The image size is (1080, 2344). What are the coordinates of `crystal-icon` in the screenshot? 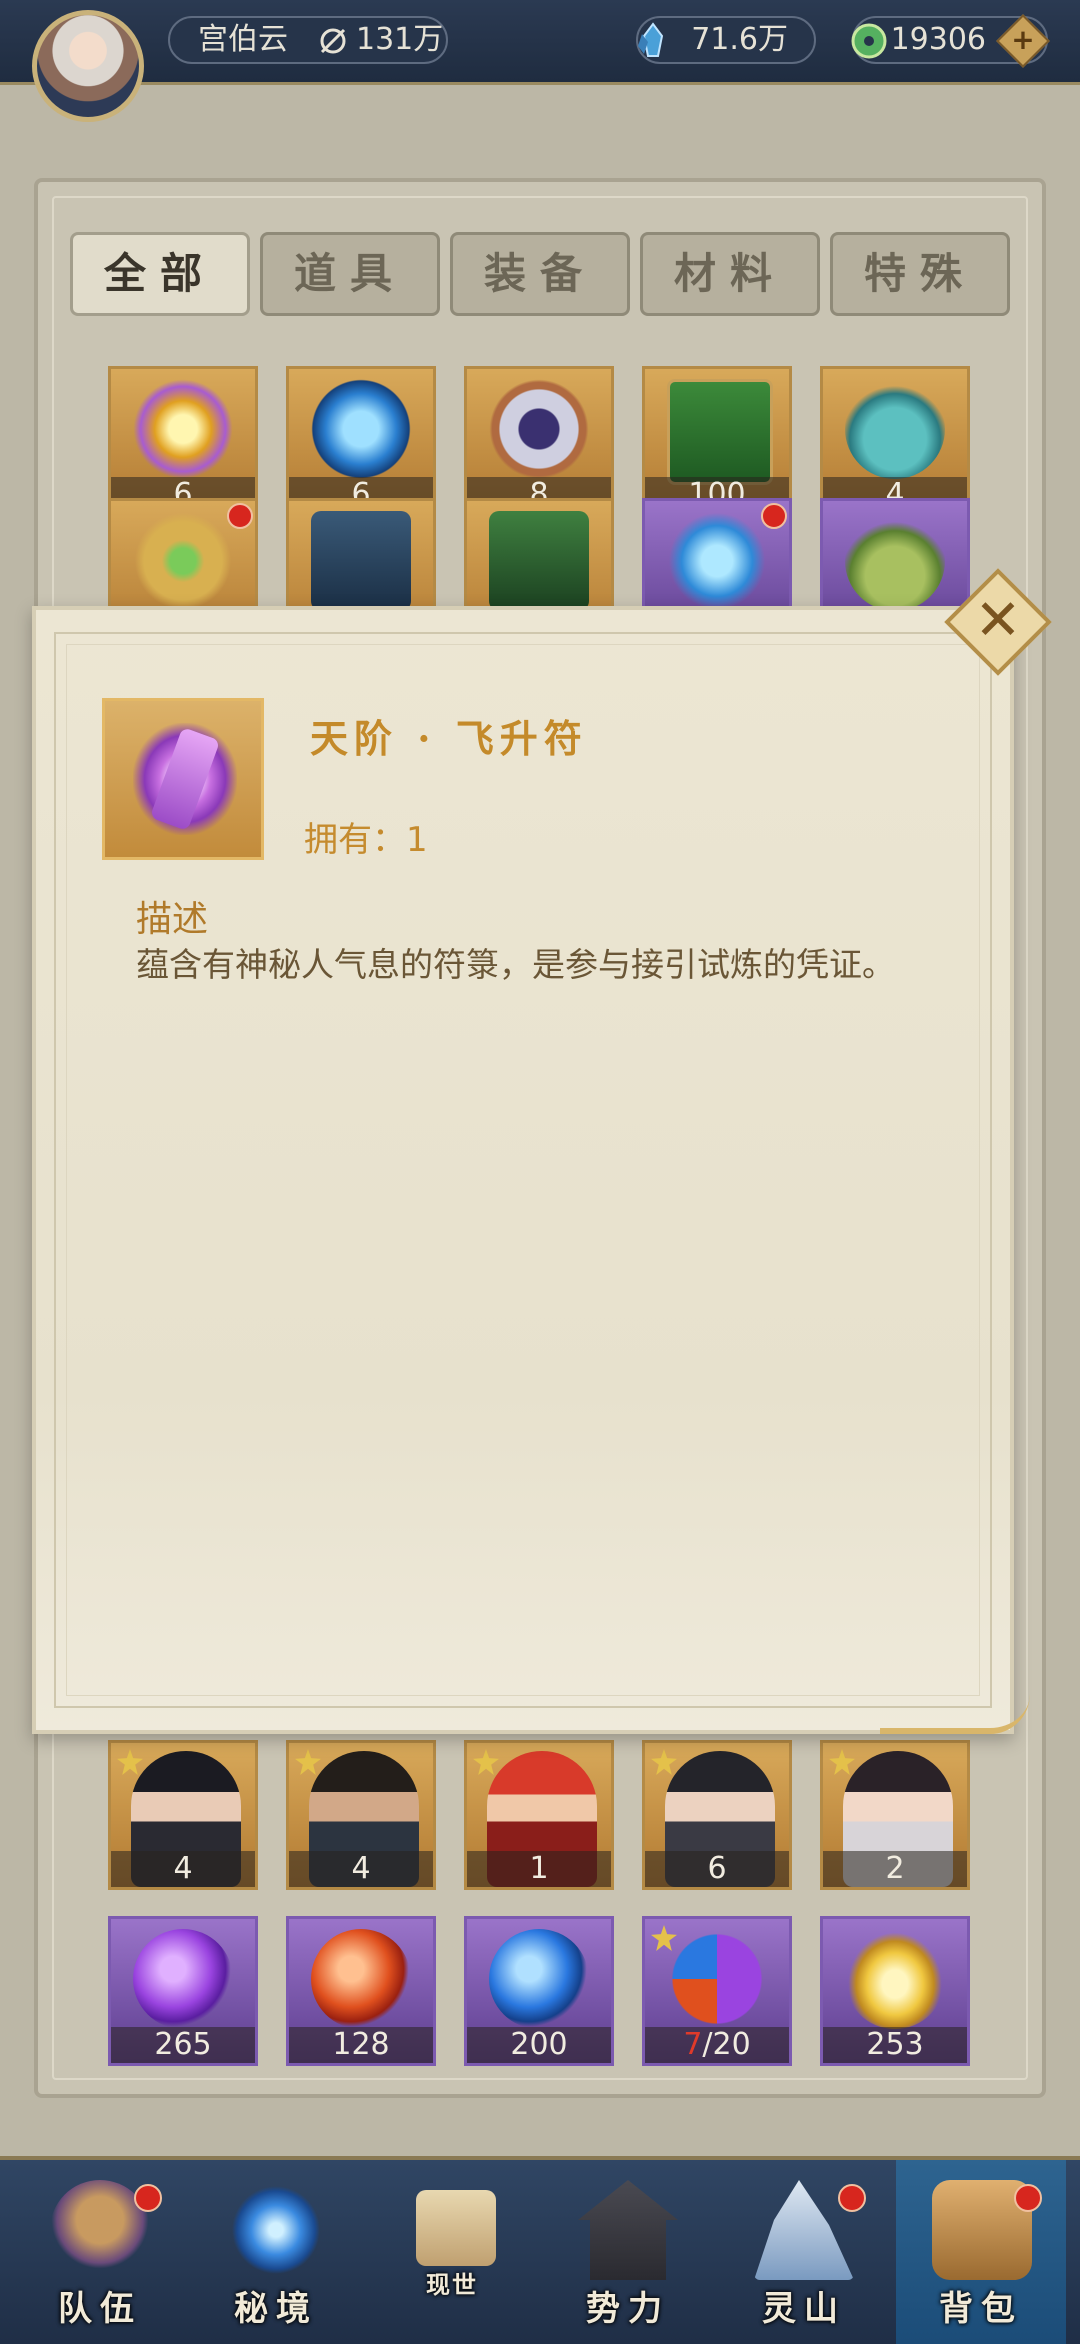 It's located at (651, 39).